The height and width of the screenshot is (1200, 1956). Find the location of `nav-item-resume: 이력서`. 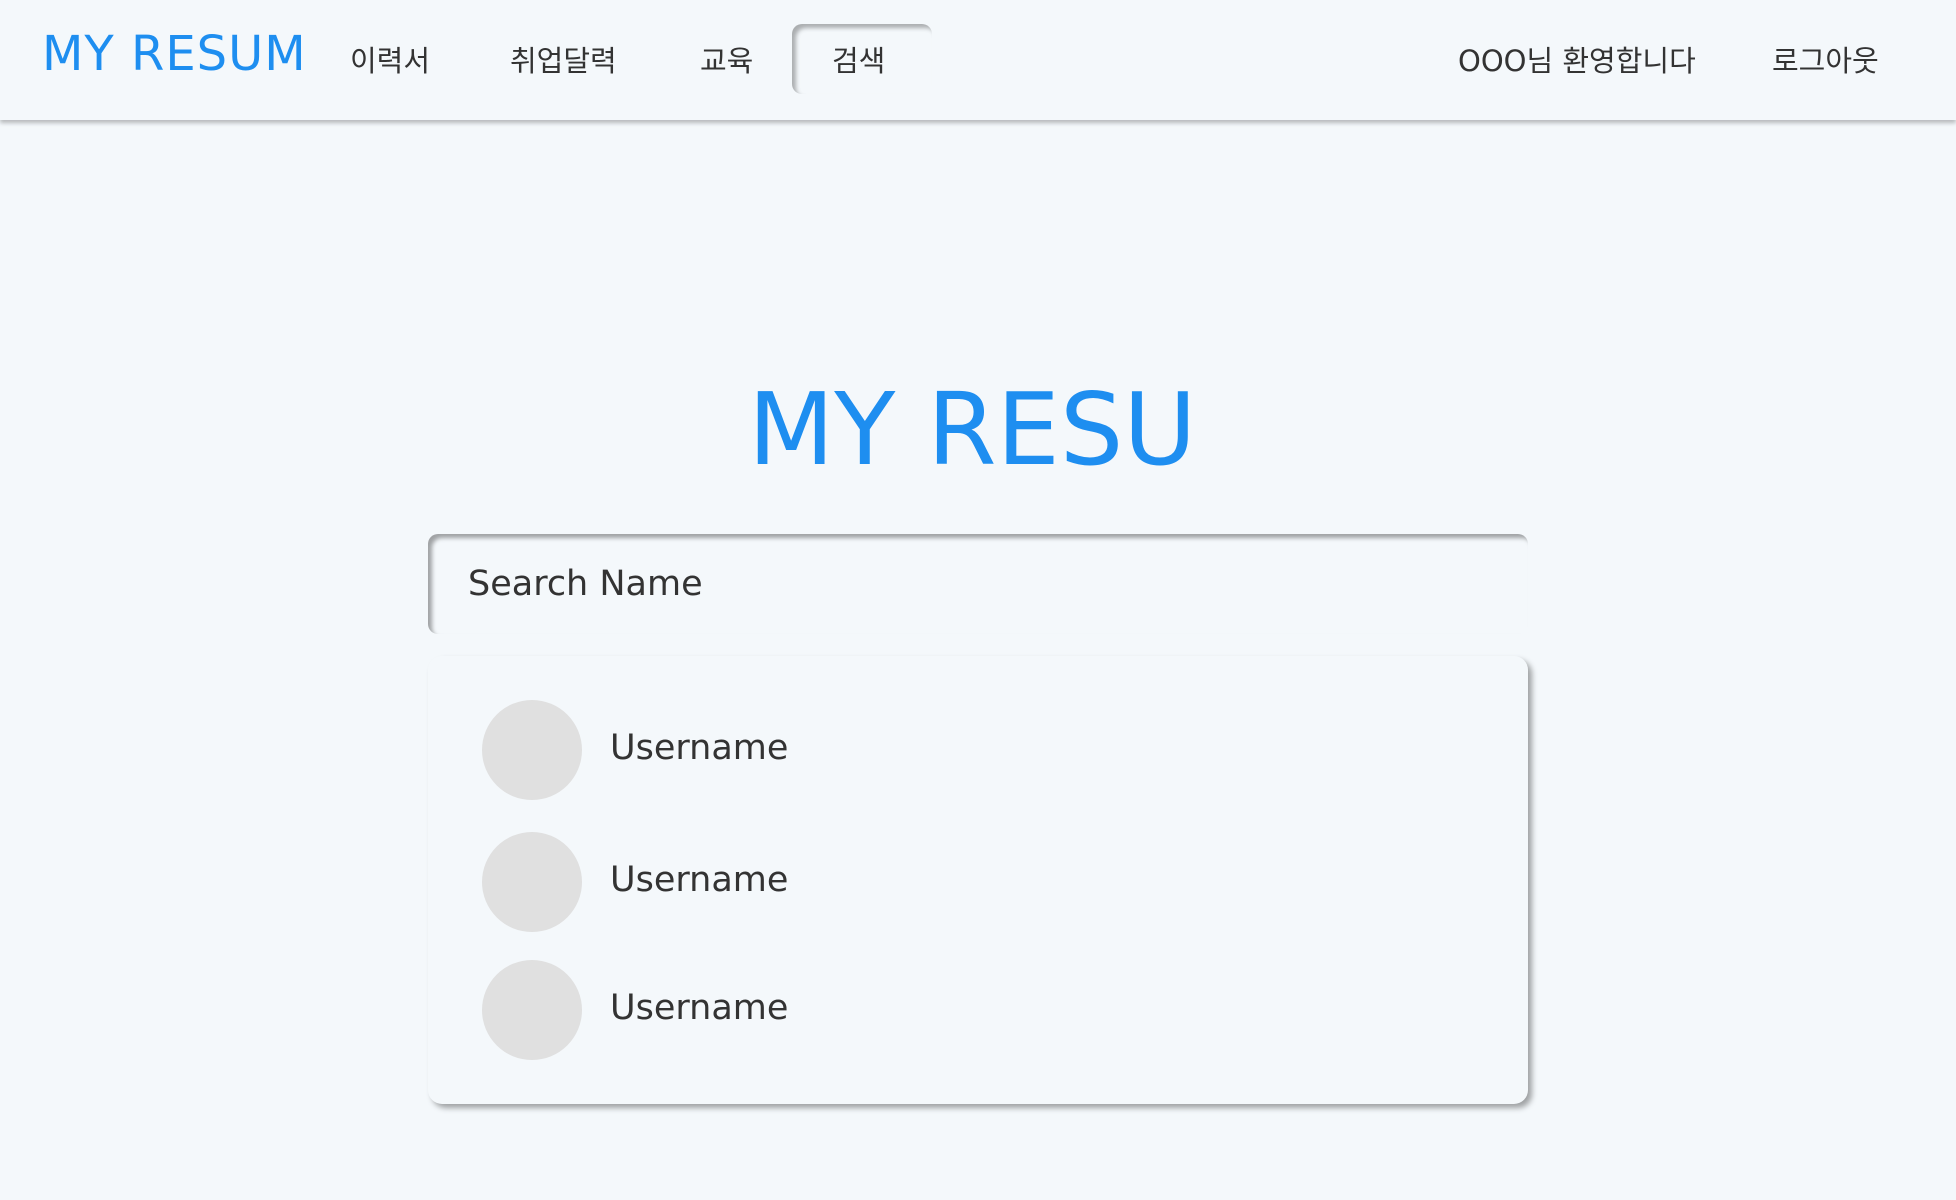

nav-item-resume: 이력서 is located at coordinates (390, 59).